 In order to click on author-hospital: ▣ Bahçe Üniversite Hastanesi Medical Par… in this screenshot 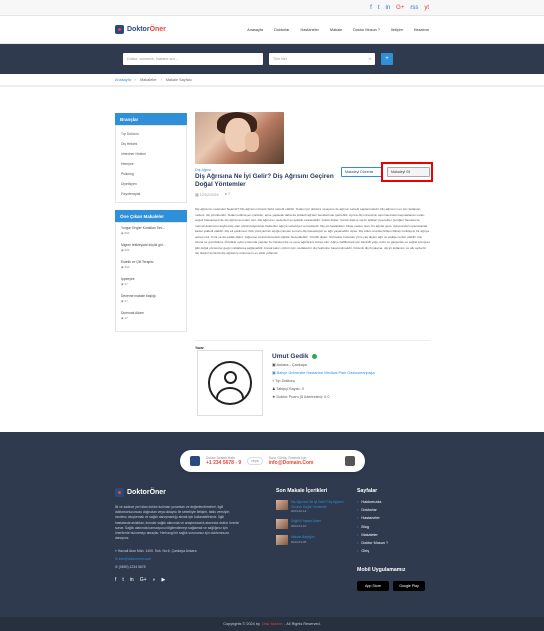, I will do `click(349, 373)`.